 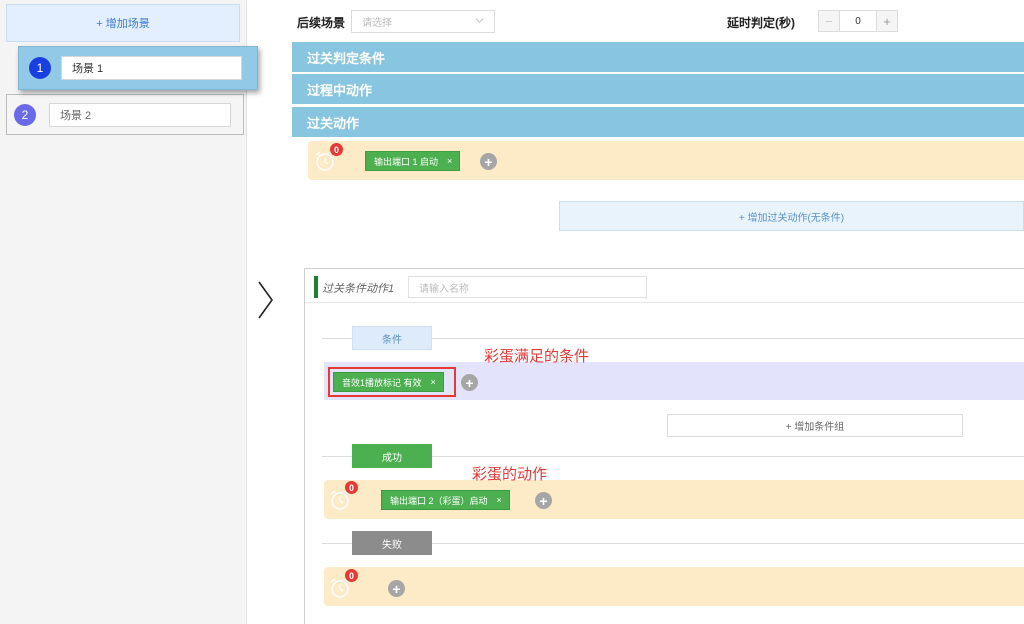 What do you see at coordinates (510, 474) in the screenshot?
I see `action-annotation: 彩蛋的动作` at bounding box center [510, 474].